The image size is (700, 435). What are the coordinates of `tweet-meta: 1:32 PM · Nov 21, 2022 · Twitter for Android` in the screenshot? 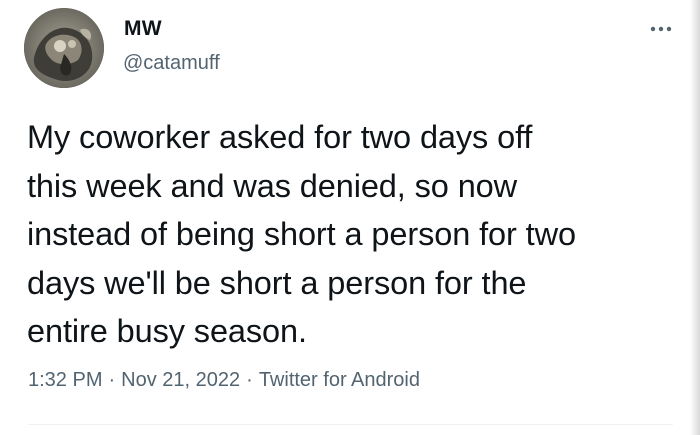 It's located at (224, 380).